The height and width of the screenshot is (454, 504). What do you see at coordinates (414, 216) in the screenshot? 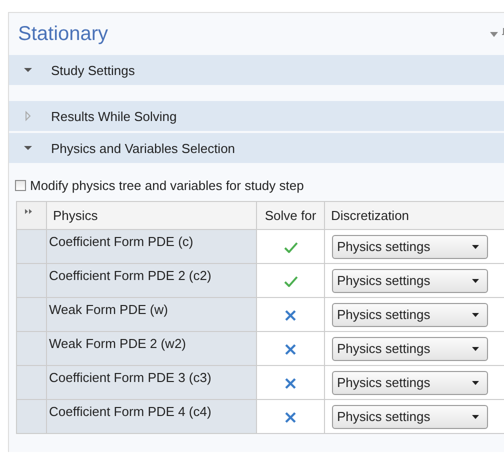
I see `column-header: Discretization` at bounding box center [414, 216].